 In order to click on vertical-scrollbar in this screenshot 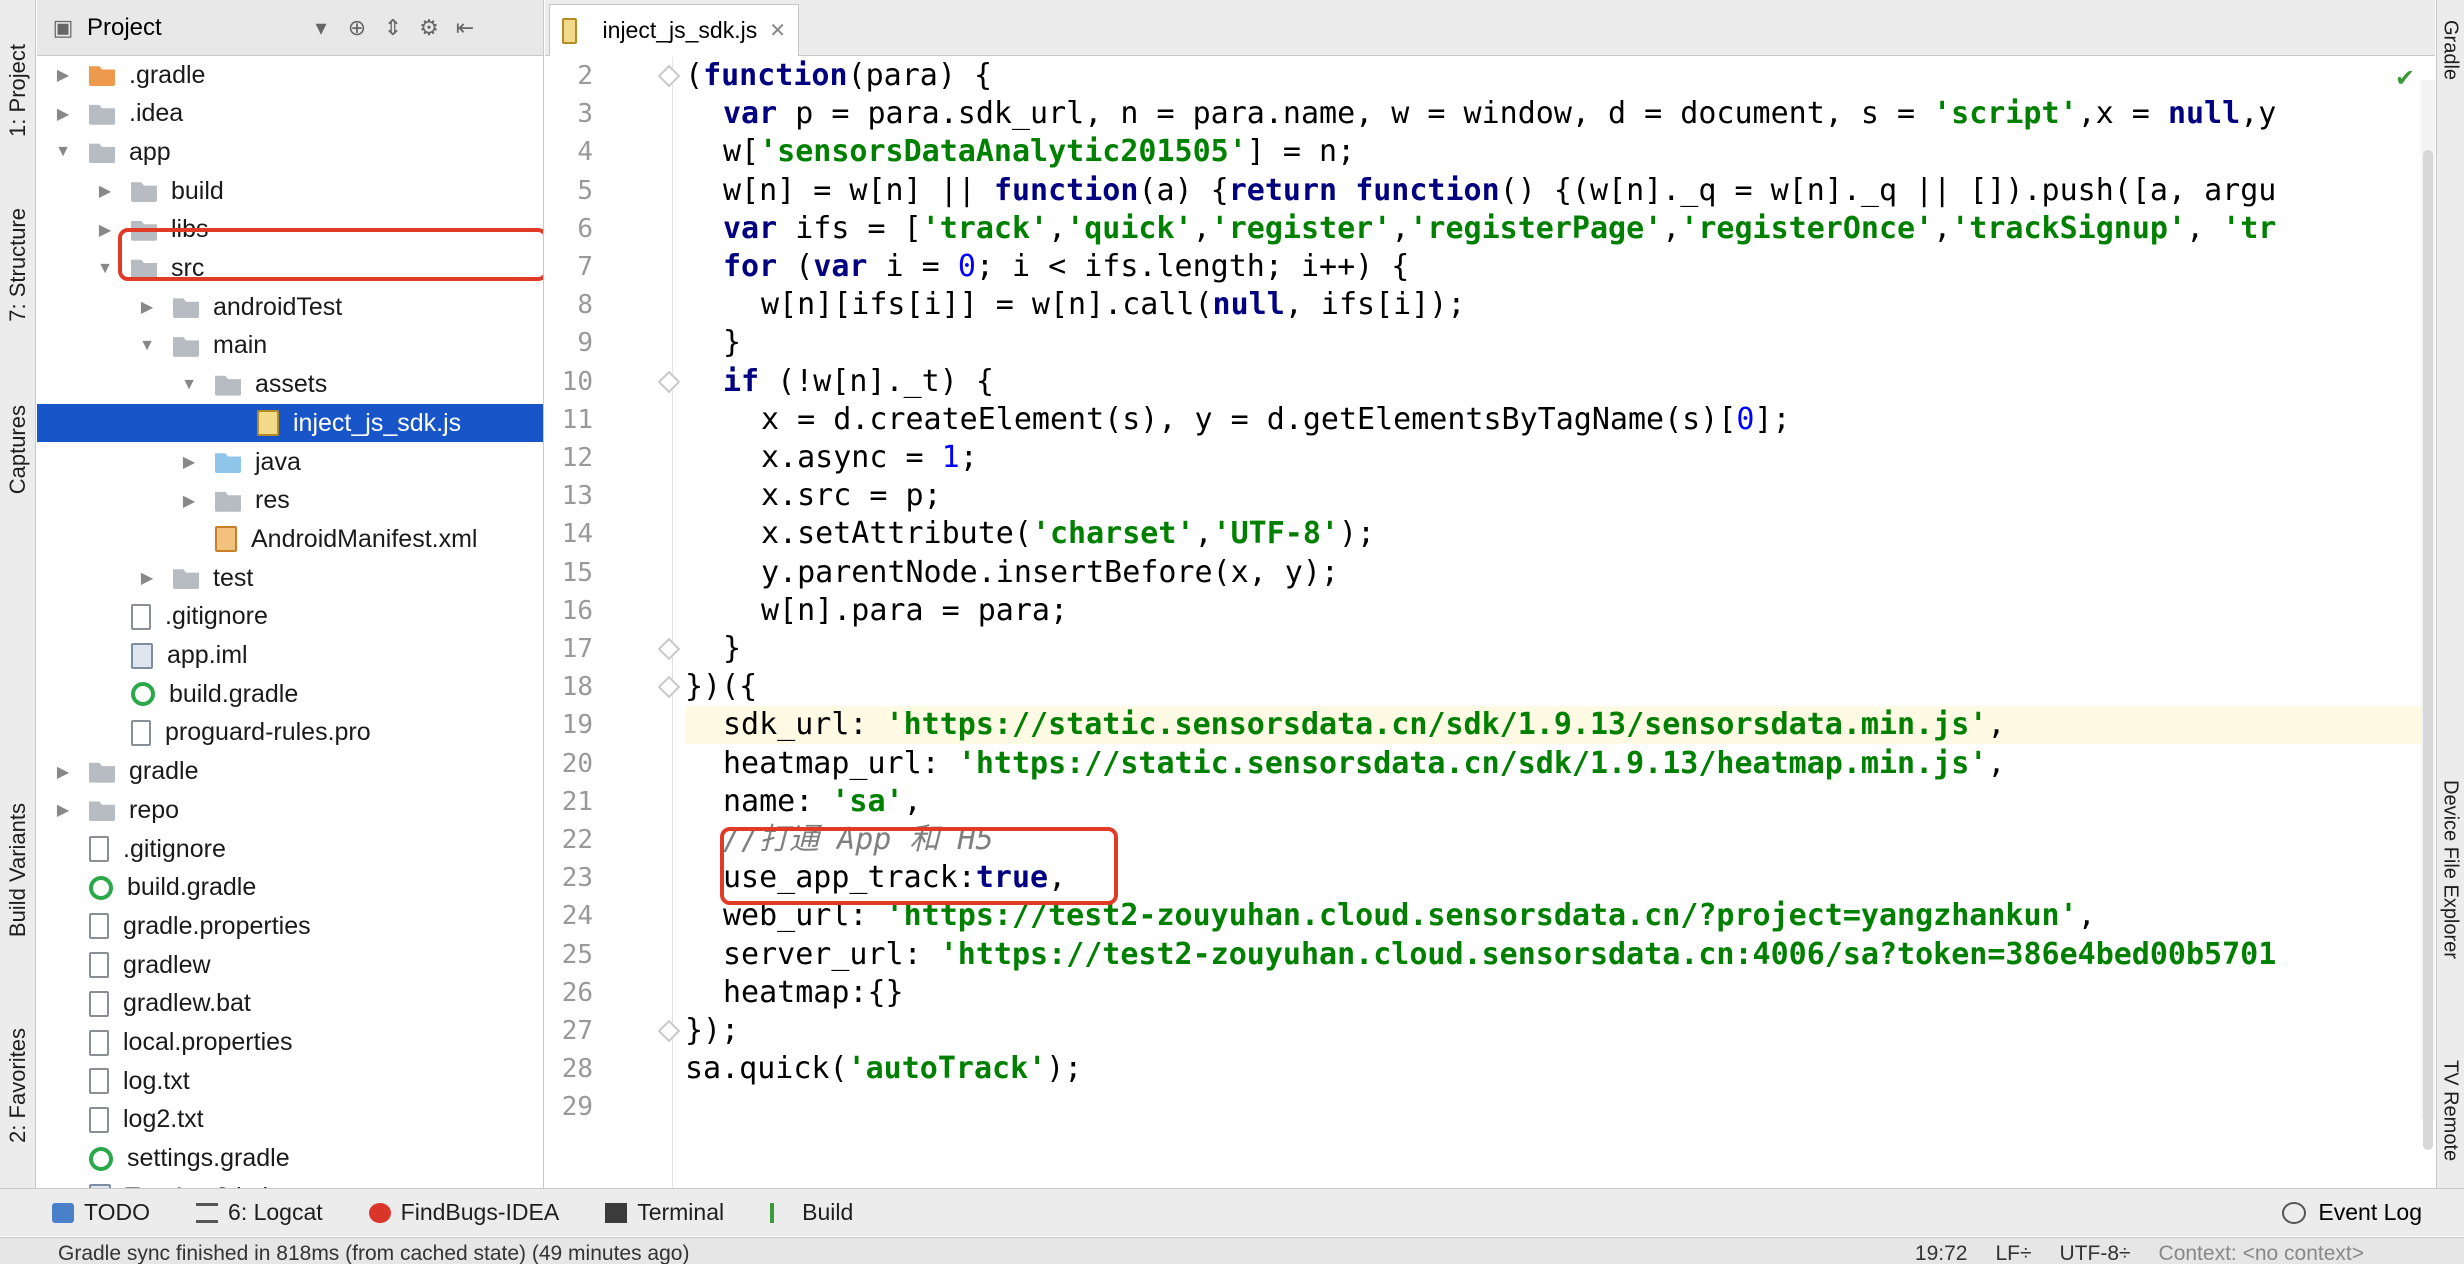, I will do `click(2428, 615)`.